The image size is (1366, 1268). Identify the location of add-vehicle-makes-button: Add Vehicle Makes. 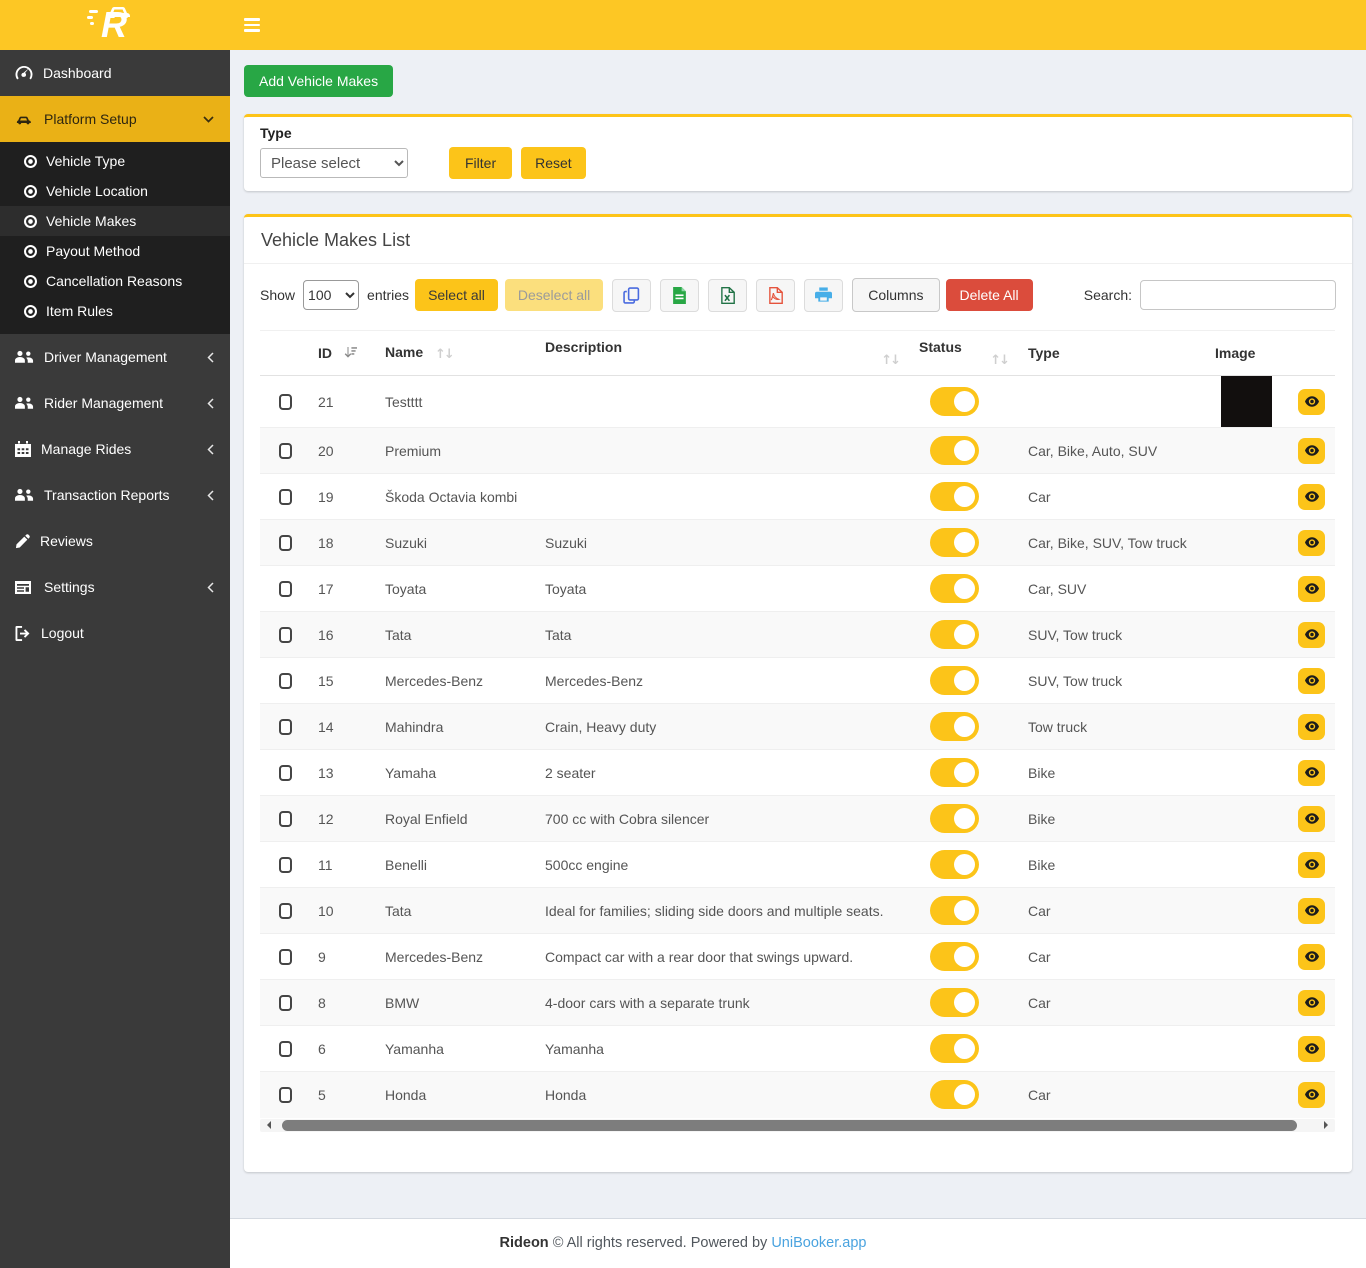
(319, 81).